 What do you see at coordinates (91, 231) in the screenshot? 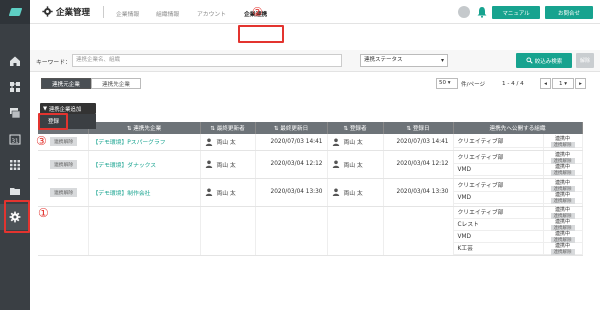
I see `company-link` at bounding box center [91, 231].